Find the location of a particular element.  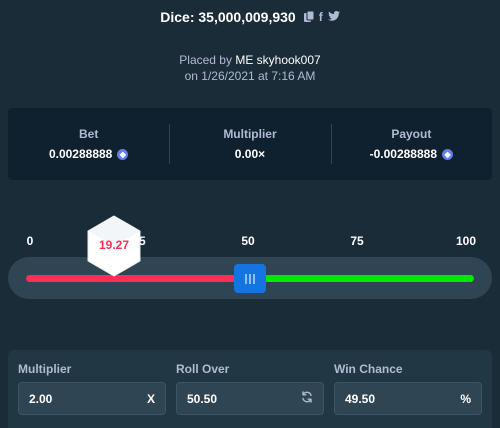

placed-by-user: ME skyhook007 is located at coordinates (277, 60).